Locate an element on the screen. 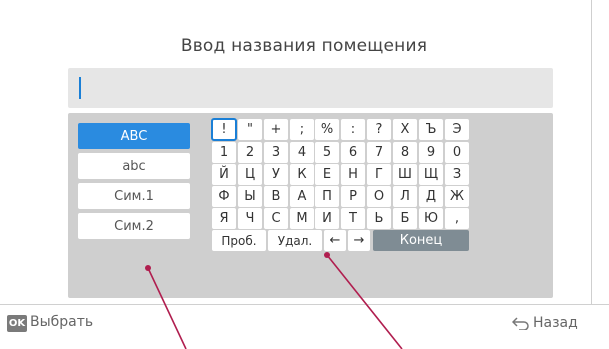  key: 2 is located at coordinates (250, 152).